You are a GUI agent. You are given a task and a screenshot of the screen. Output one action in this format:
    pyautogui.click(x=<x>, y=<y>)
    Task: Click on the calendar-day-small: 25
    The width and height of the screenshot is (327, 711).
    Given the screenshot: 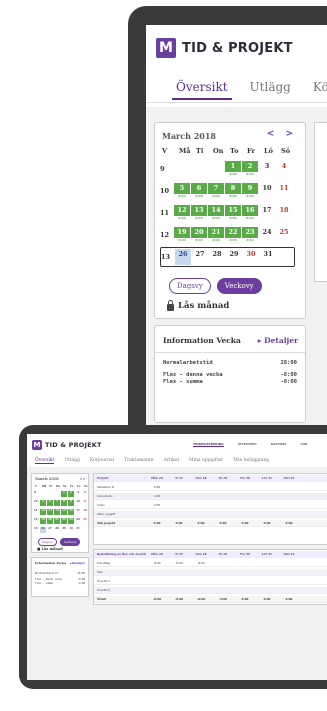 What is the action you would take?
    pyautogui.click(x=85, y=521)
    